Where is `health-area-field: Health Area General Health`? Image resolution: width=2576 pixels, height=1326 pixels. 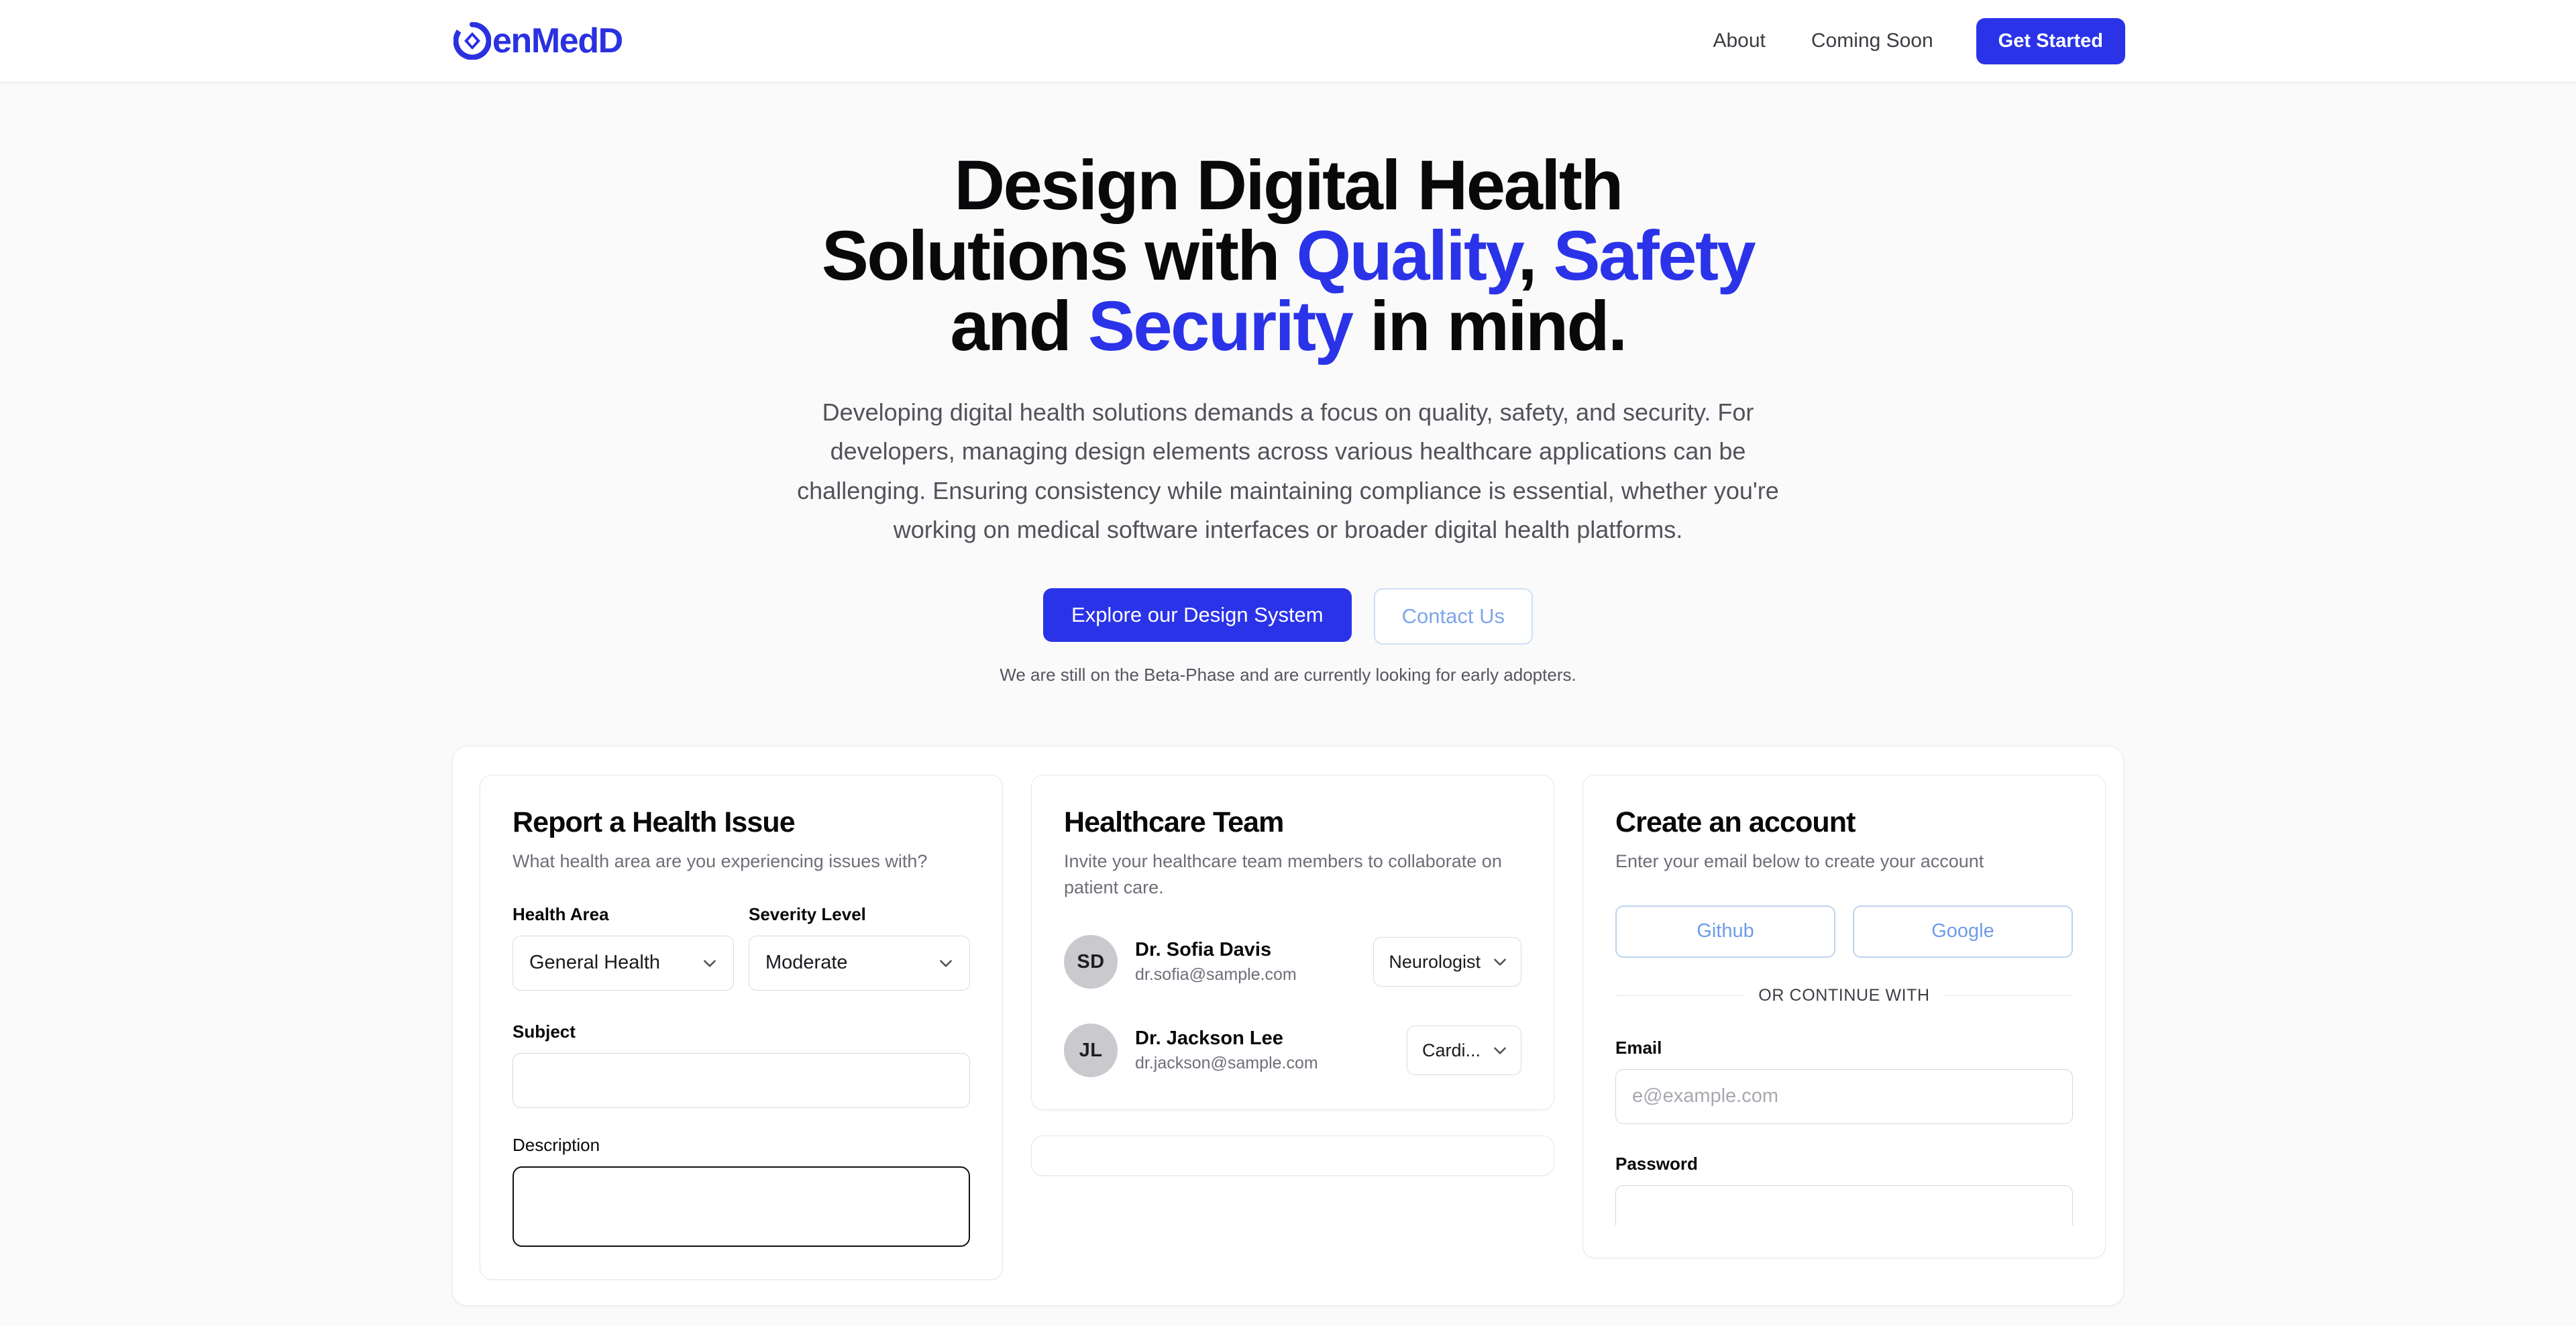 health-area-field: Health Area General Health is located at coordinates (623, 947).